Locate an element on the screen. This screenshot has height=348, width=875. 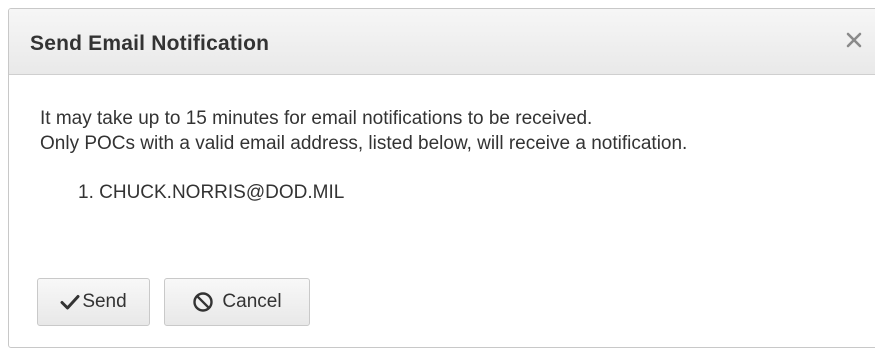
poc-email-list: 1. CHUCK.NORRIS@DOD.MIL is located at coordinates (211, 193).